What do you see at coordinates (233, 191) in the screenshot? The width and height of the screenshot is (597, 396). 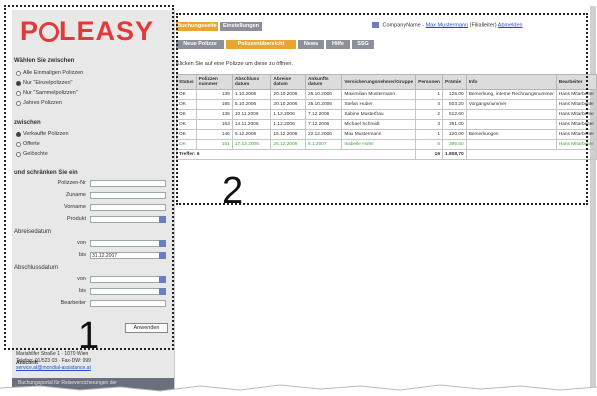 I see `callout-number-2: 2` at bounding box center [233, 191].